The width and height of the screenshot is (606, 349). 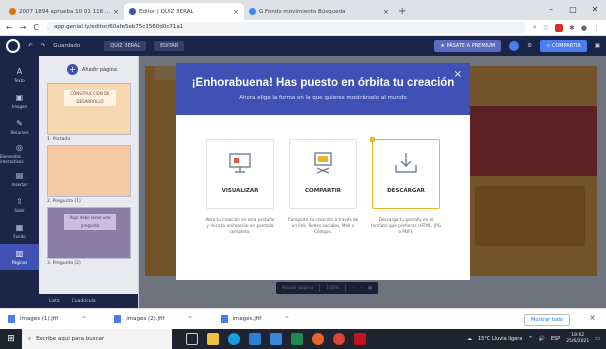 I want to click on image-icon: ▣, so click(x=19, y=97).